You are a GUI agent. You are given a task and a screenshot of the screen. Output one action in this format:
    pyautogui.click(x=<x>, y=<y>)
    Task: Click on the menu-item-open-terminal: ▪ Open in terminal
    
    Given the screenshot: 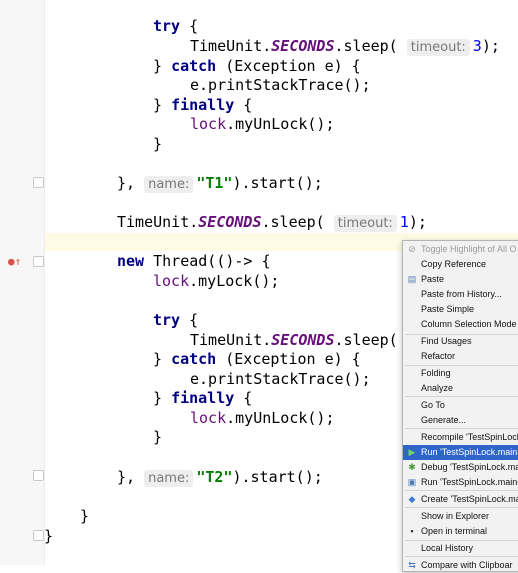 What is the action you would take?
    pyautogui.click(x=460, y=531)
    